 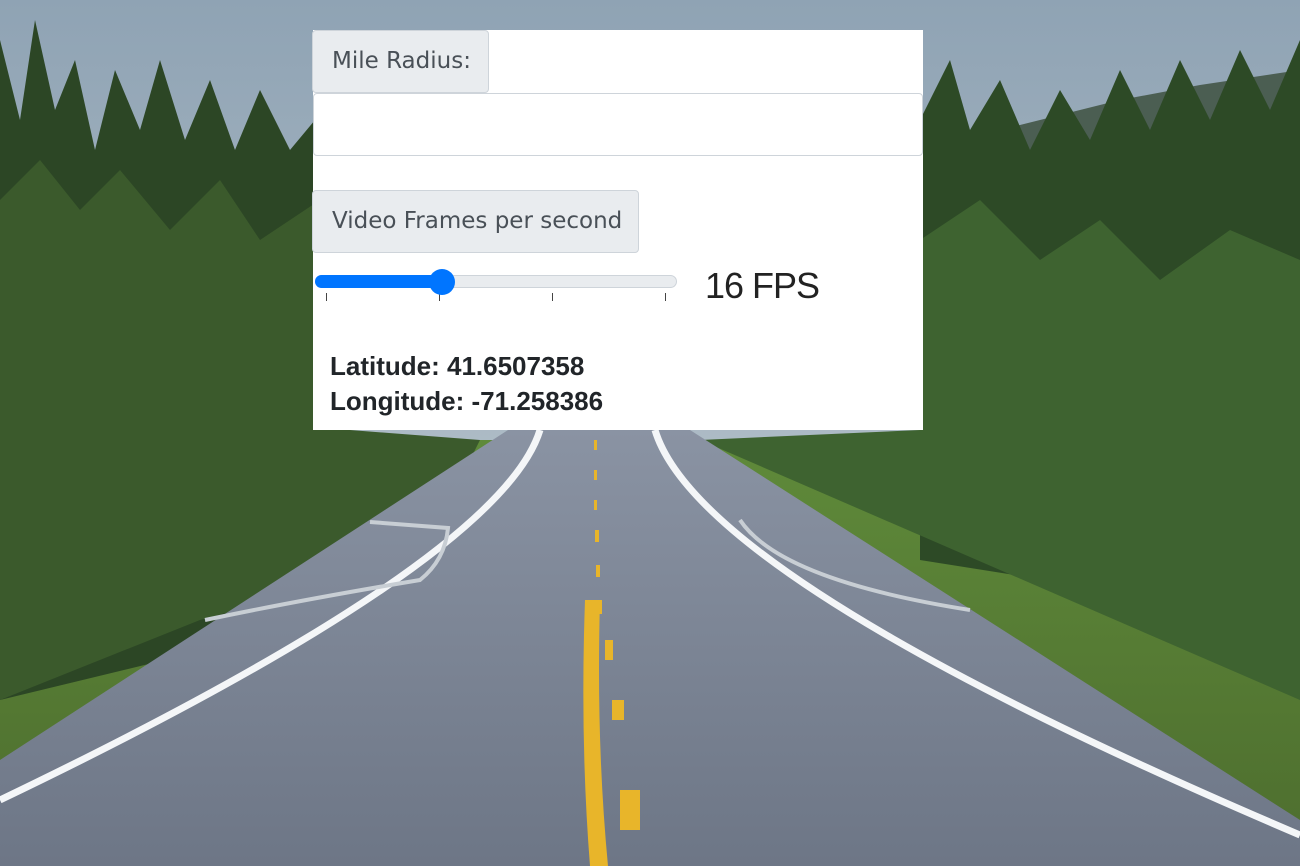 I want to click on mile-radius-label: Mile Radius:, so click(x=400, y=61).